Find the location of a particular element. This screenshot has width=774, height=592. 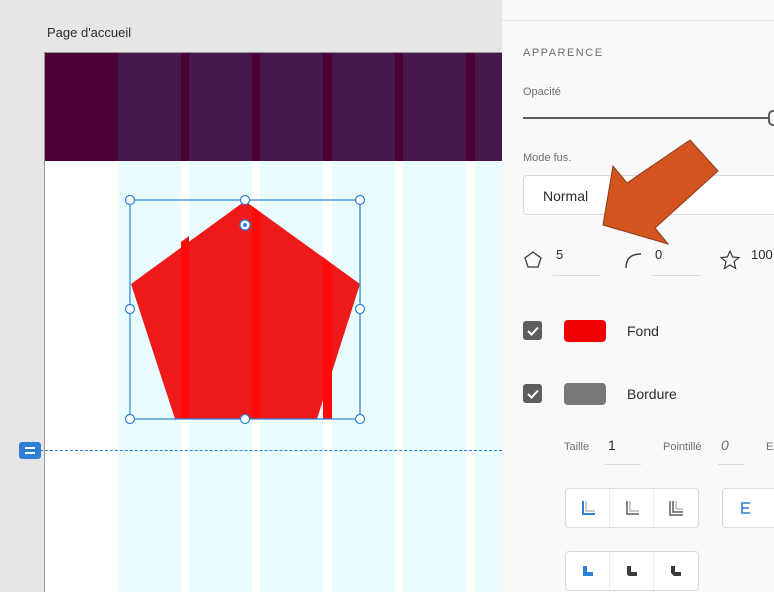

annotation-arrow-layer is located at coordinates (660, 192).